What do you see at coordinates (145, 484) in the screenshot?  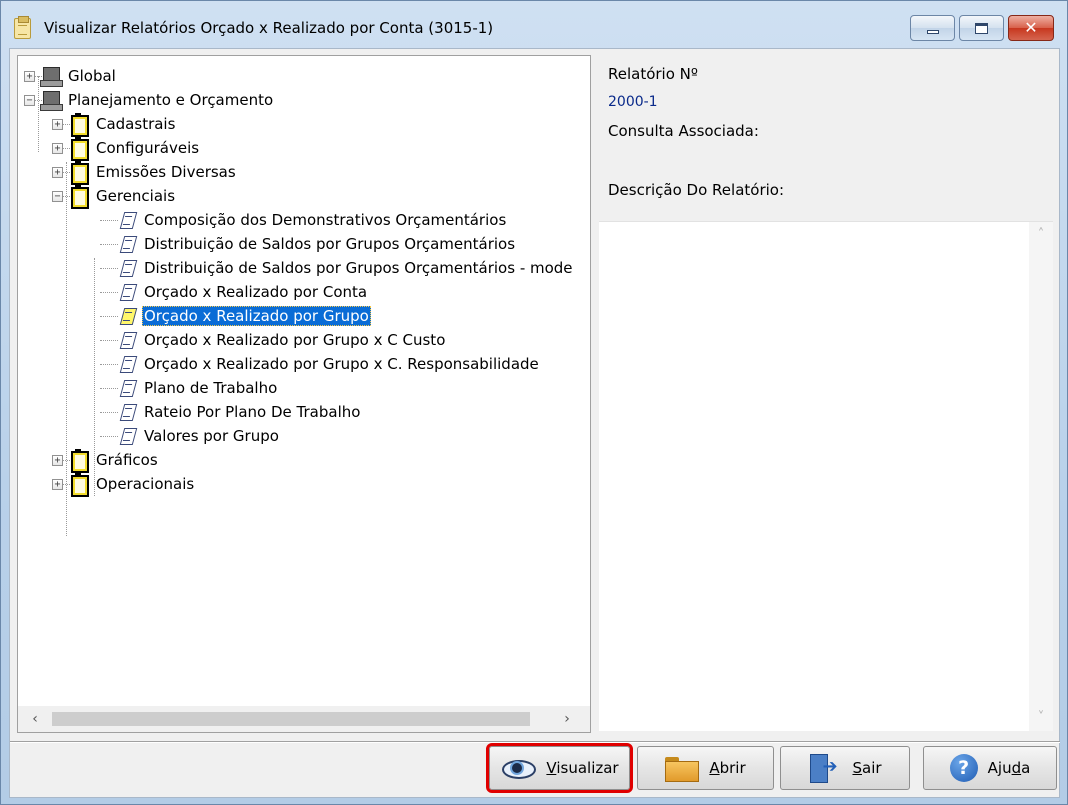 I see `tree-item-label: Operacionais` at bounding box center [145, 484].